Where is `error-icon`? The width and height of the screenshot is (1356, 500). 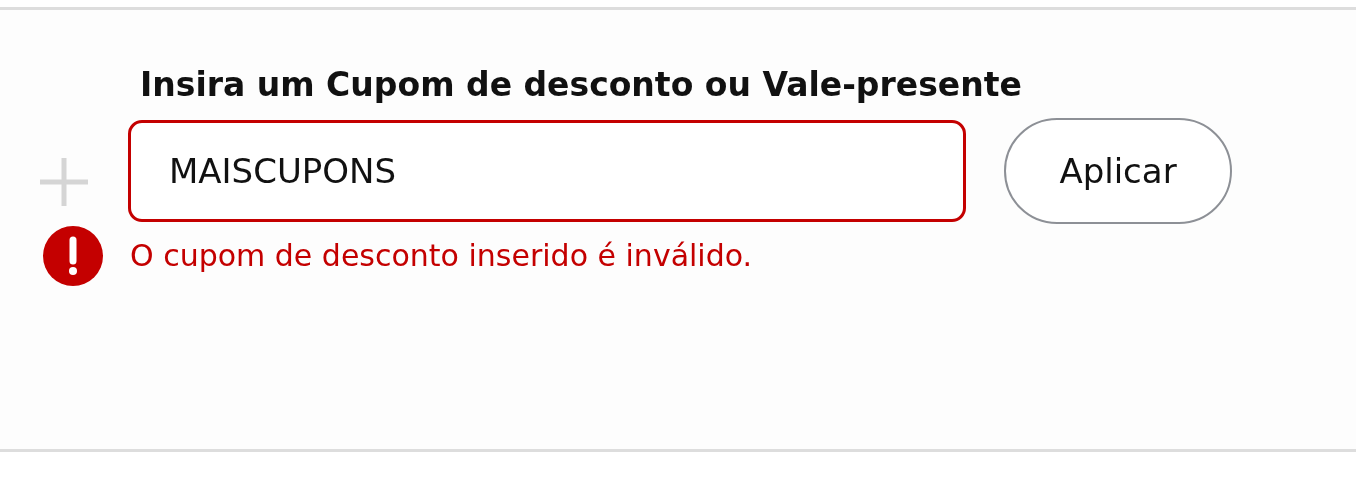
error-icon is located at coordinates (73, 256).